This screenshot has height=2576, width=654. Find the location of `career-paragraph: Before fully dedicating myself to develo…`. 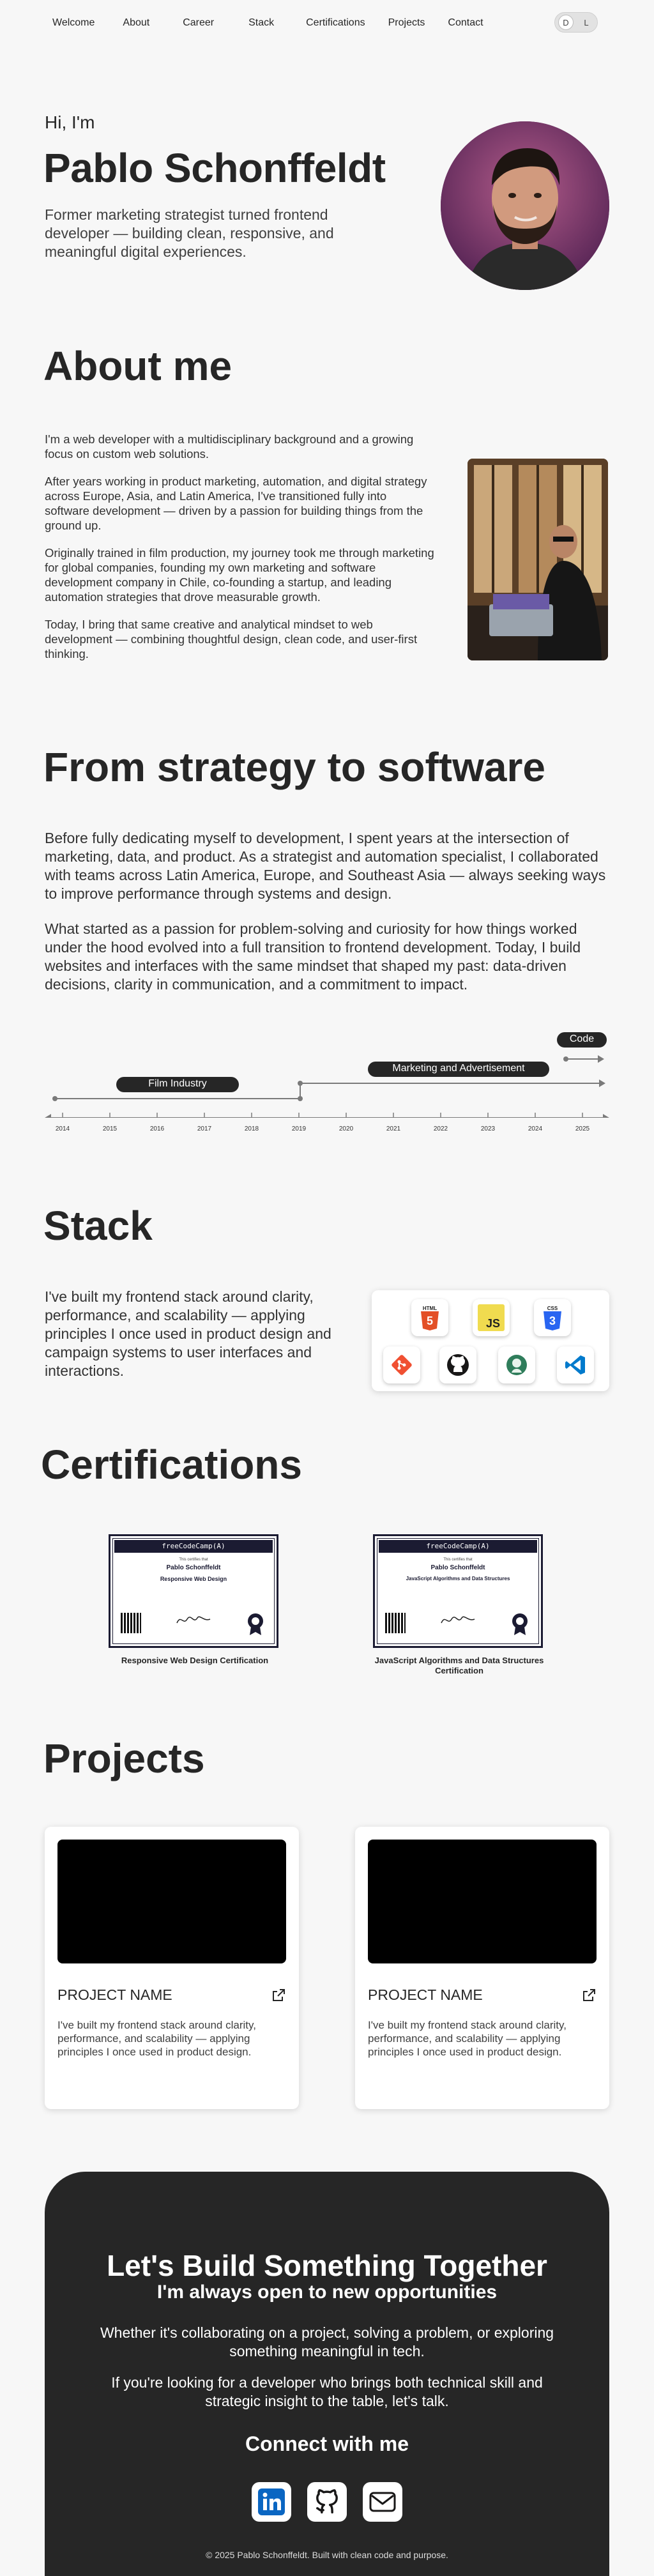

career-paragraph: Before fully dedicating myself to develo… is located at coordinates (325, 866).